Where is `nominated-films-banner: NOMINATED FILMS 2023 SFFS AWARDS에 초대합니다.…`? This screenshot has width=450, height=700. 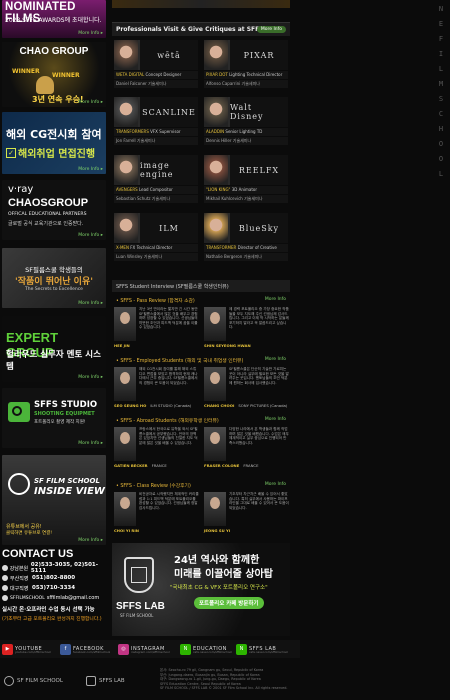 nominated-films-banner: NOMINATED FILMS 2023 SFFS AWARDS에 초대합니다.… is located at coordinates (54, 19).